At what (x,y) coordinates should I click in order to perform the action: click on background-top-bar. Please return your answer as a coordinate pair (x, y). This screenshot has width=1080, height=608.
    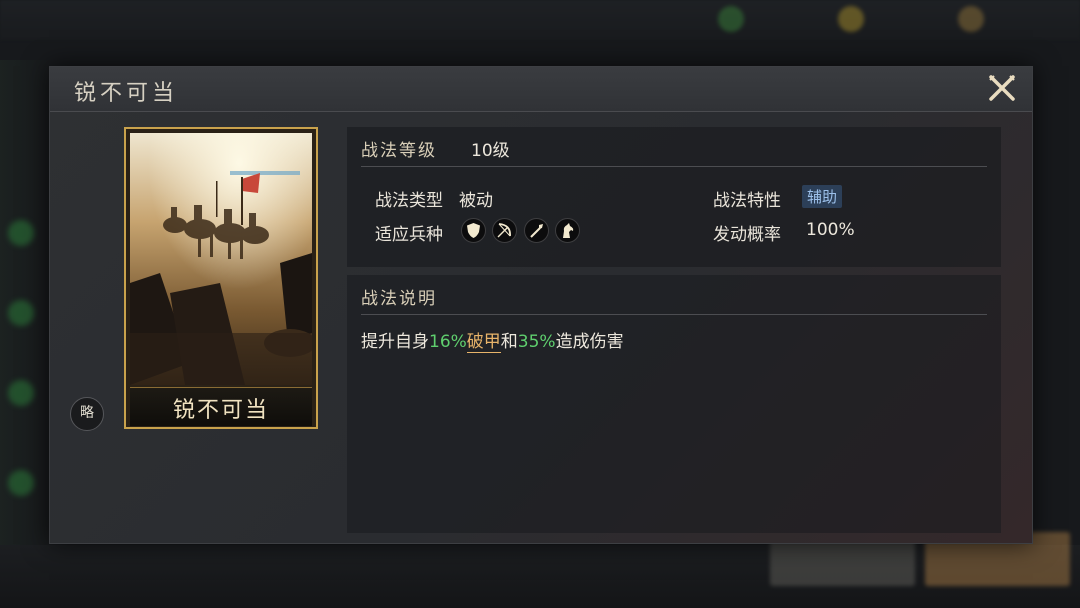
    Looking at the image, I should click on (540, 20).